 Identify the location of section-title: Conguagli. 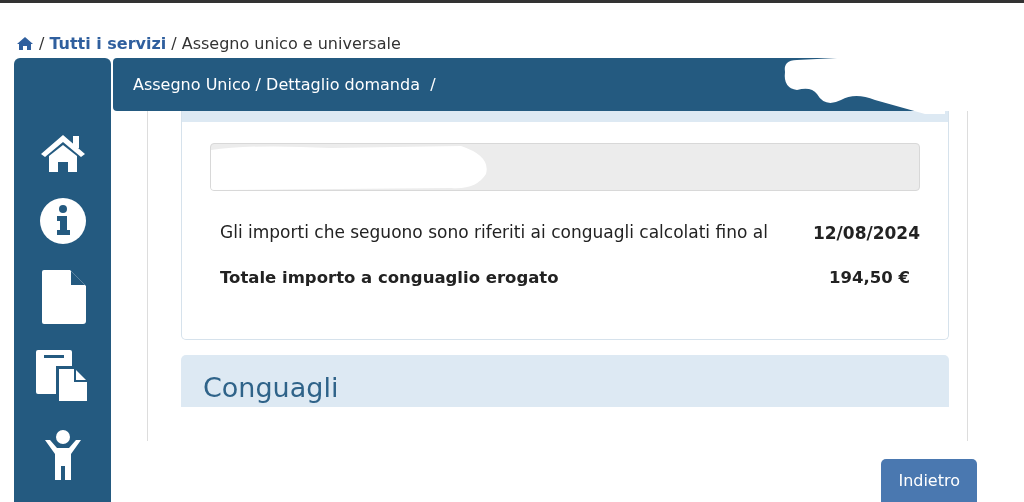
(271, 387).